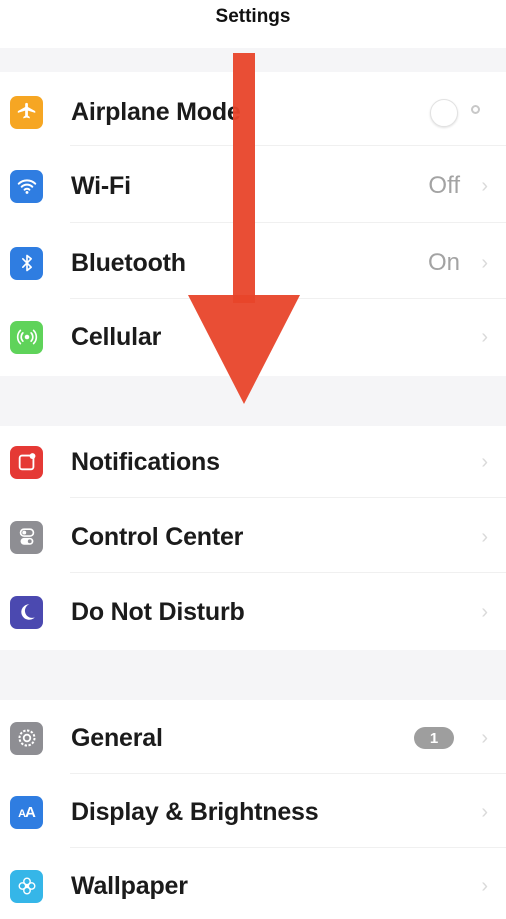 Image resolution: width=506 pixels, height=919 pixels. Describe the element at coordinates (434, 738) in the screenshot. I see `update-count-badge: 1` at that location.